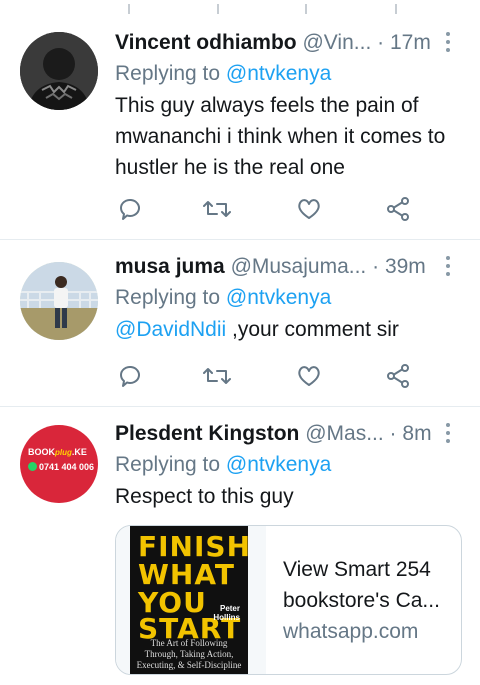  Describe the element at coordinates (396, 9) in the screenshot. I see `share-icon-fragment` at that location.